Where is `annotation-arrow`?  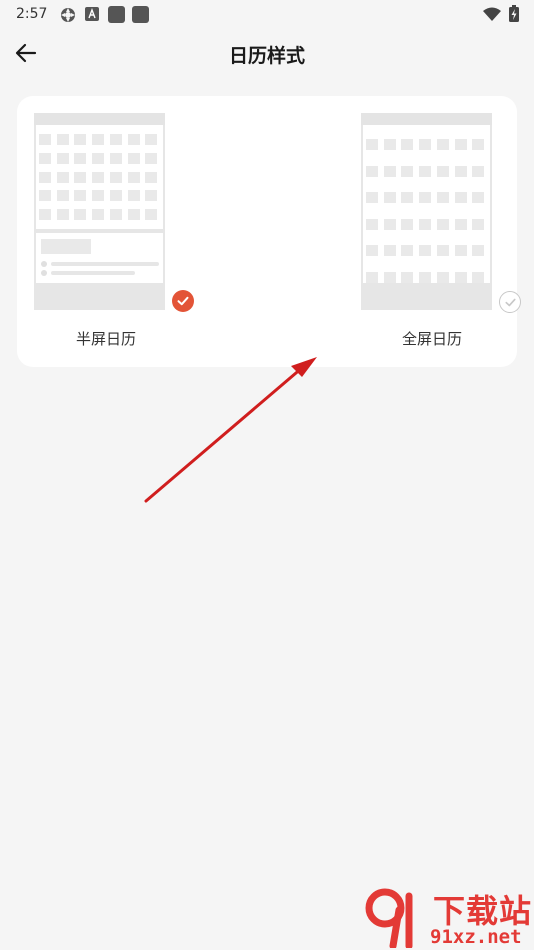
annotation-arrow is located at coordinates (230, 430).